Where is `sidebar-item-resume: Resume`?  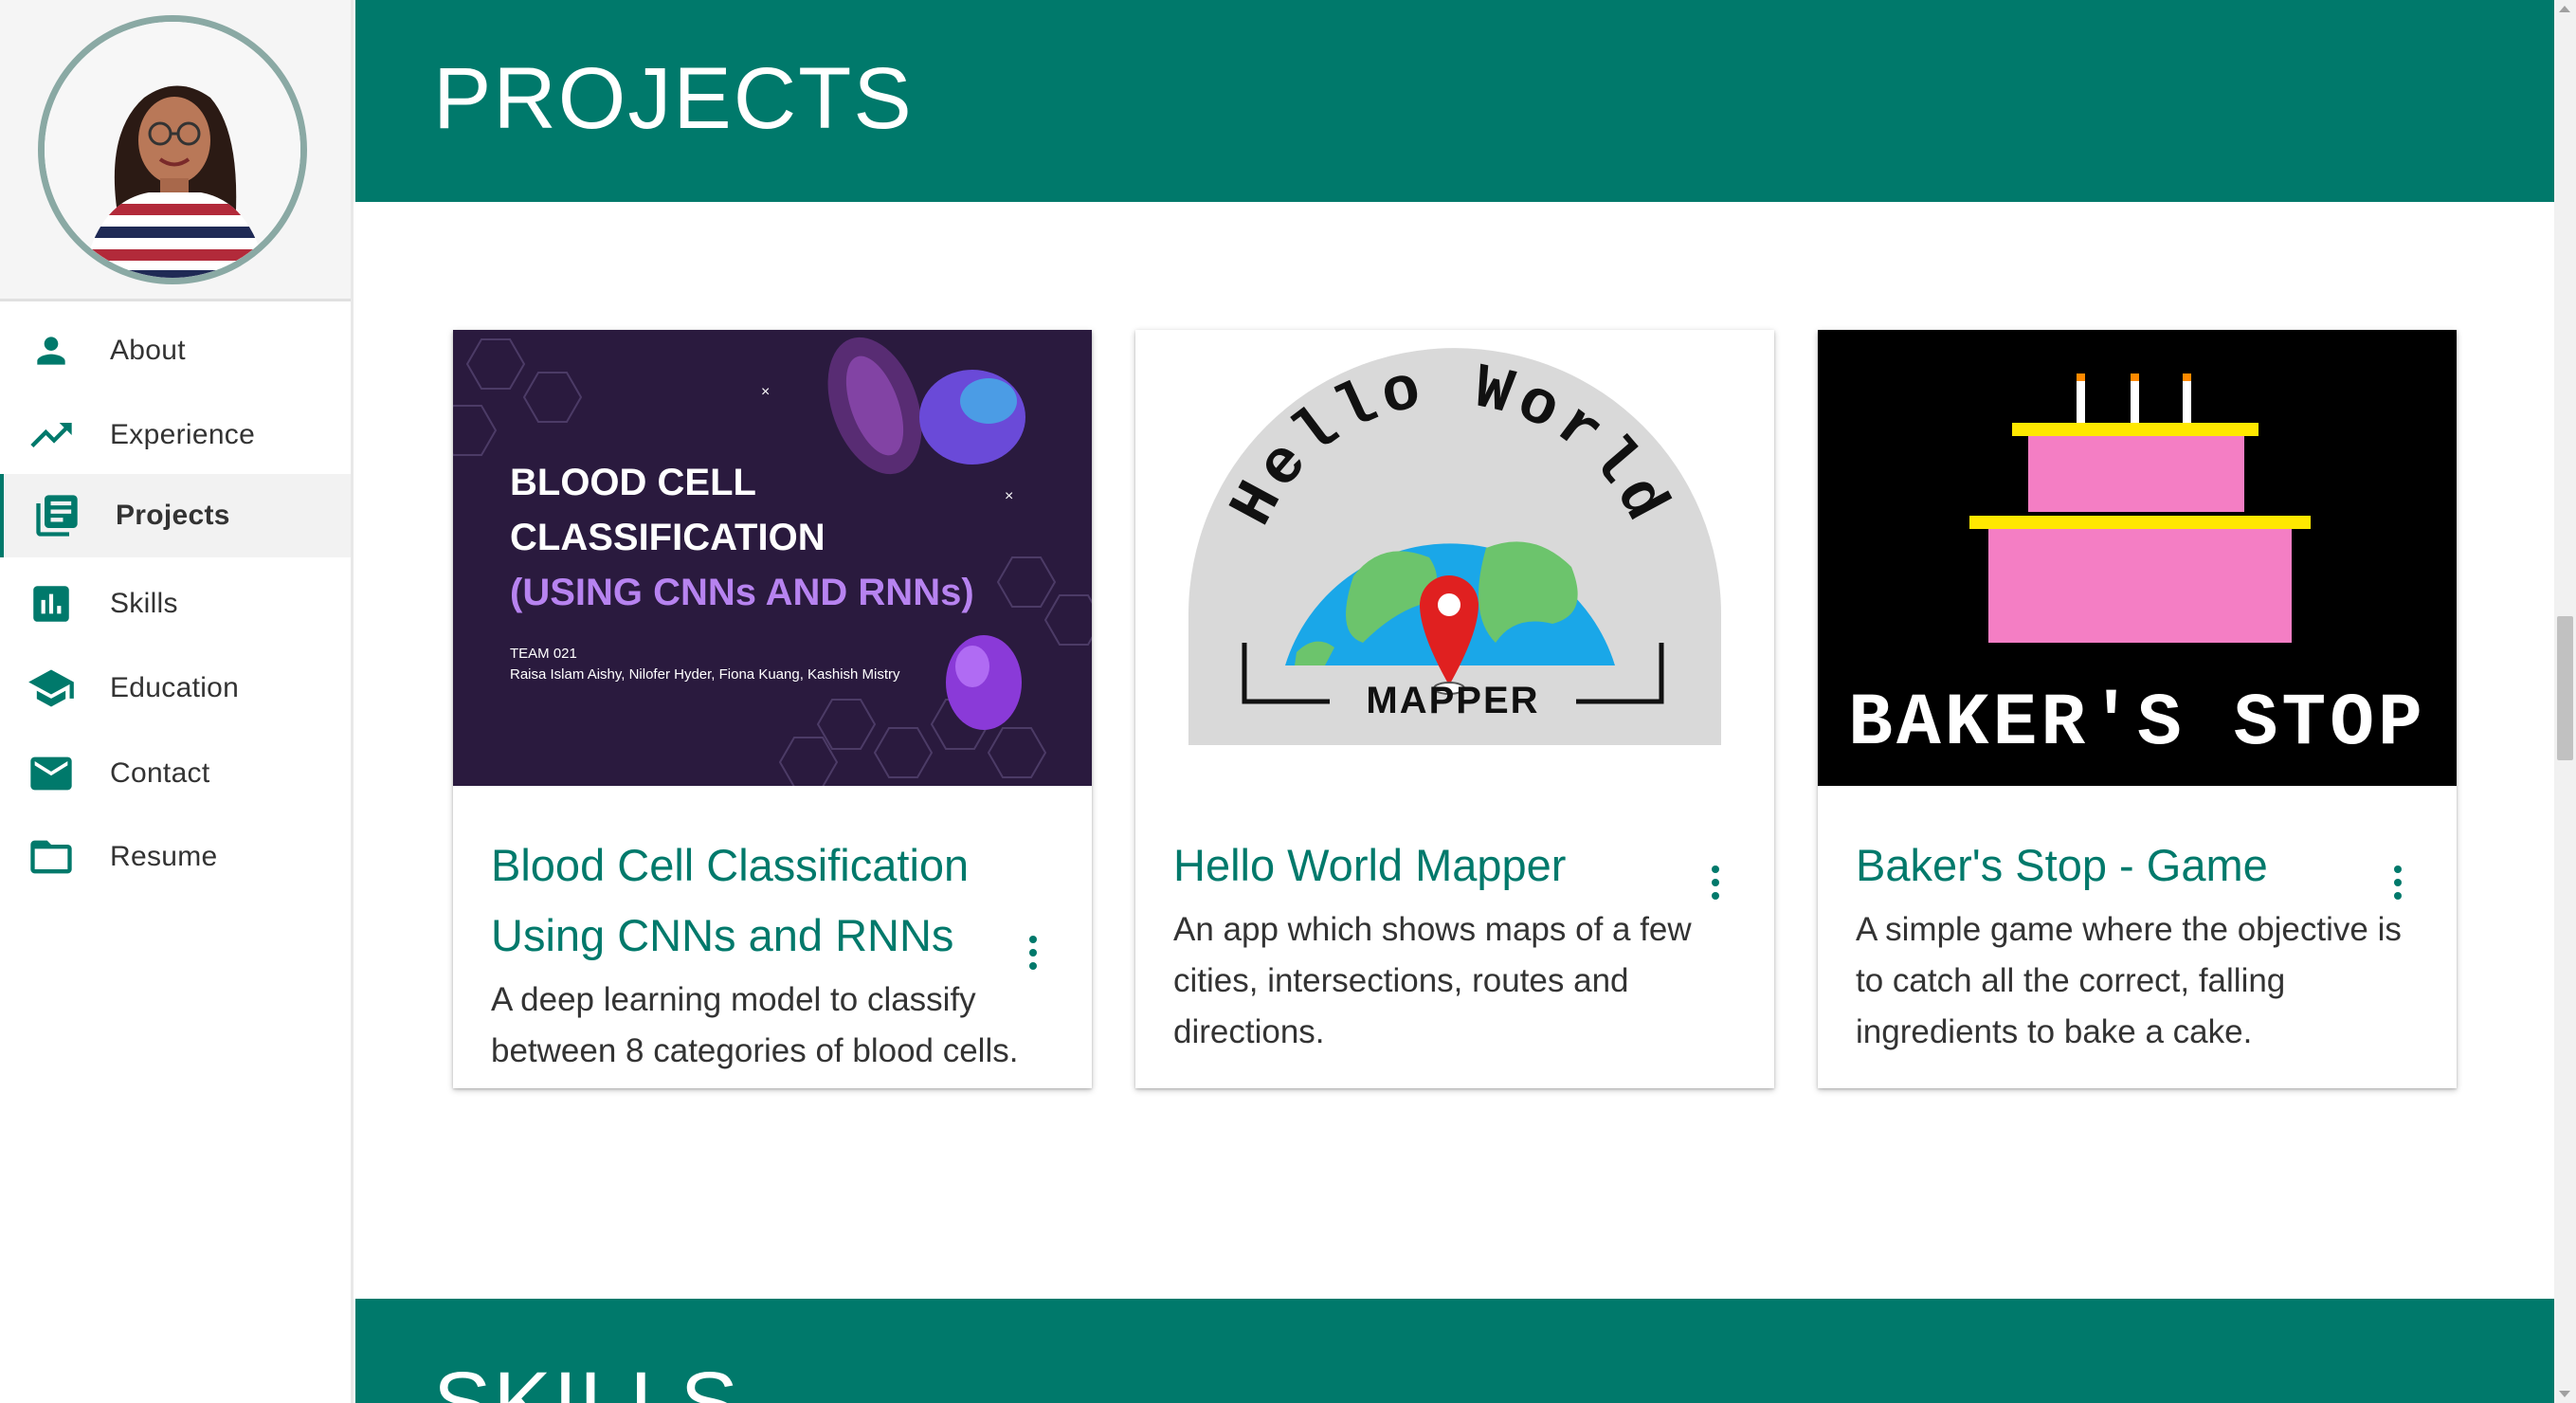
sidebar-item-resume: Resume is located at coordinates (175, 857).